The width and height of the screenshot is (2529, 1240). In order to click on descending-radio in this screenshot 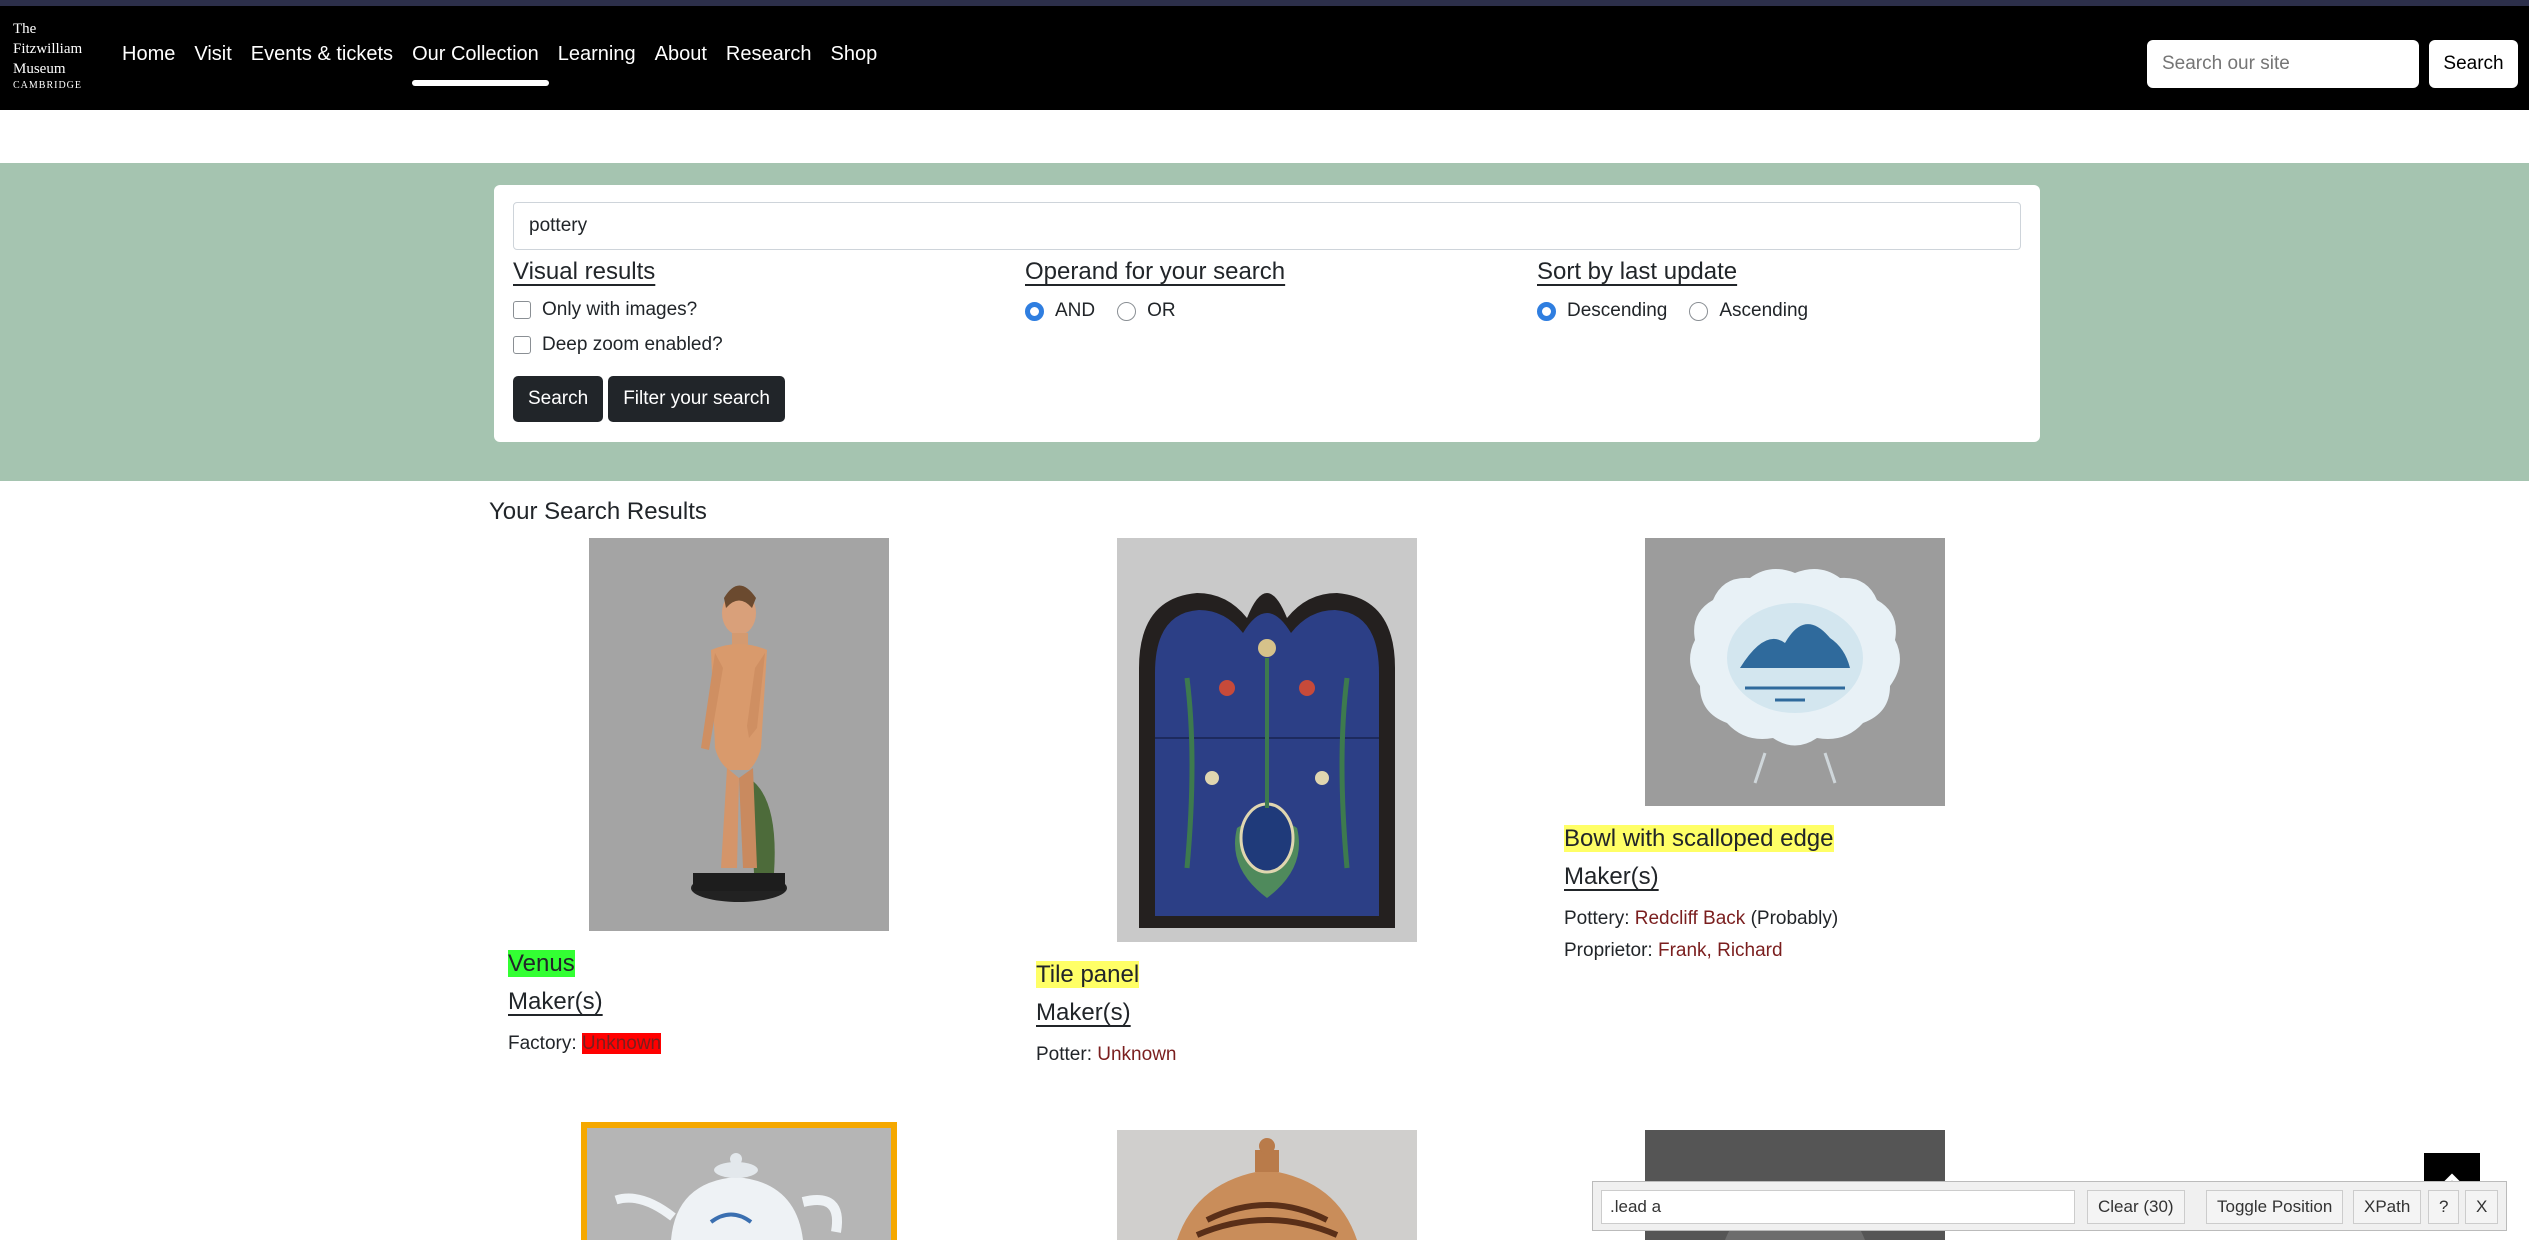, I will do `click(1546, 311)`.